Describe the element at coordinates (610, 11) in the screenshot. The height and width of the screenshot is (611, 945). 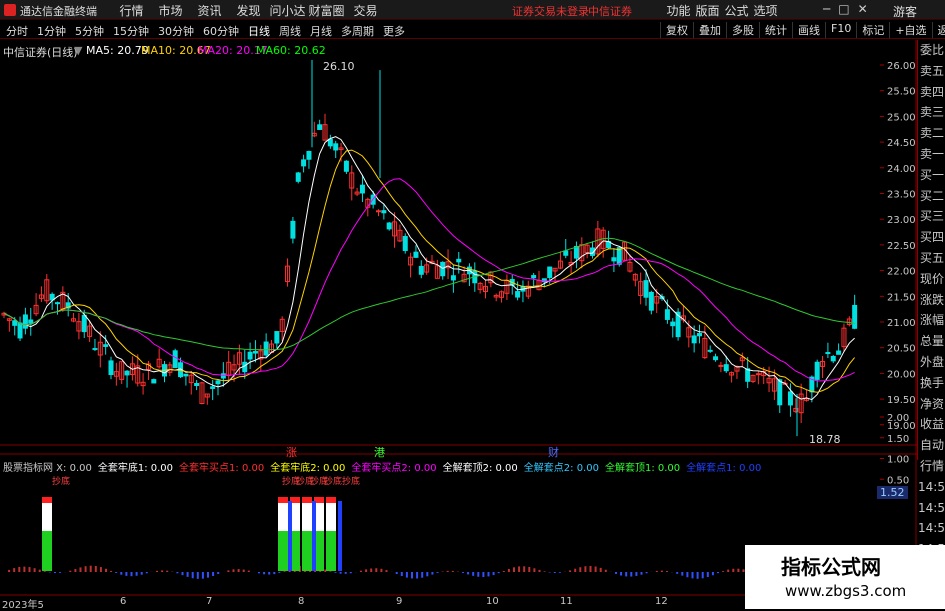
I see `broker-name: 中信证券` at that location.